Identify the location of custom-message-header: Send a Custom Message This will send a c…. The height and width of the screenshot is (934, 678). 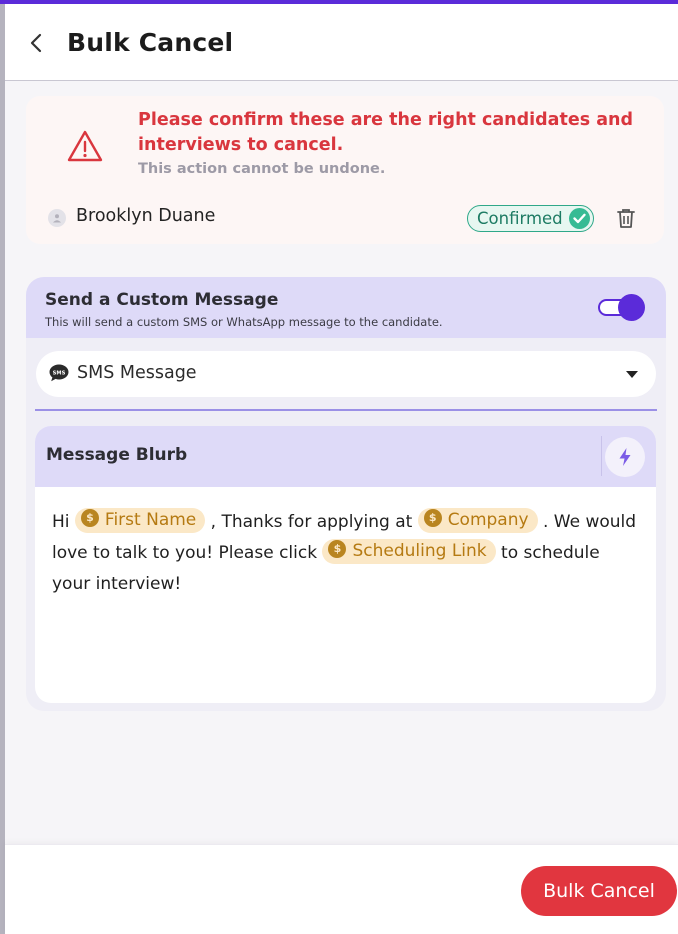
(346, 307).